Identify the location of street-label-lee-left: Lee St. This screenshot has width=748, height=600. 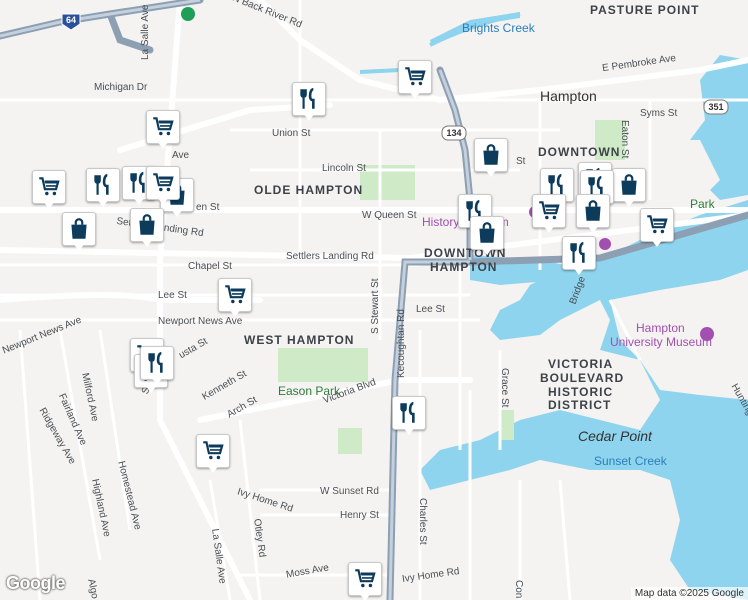
(172, 295).